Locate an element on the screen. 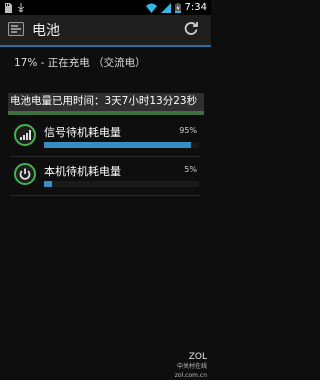 This screenshot has width=320, height=380. watermark-main: ZOL is located at coordinates (197, 357).